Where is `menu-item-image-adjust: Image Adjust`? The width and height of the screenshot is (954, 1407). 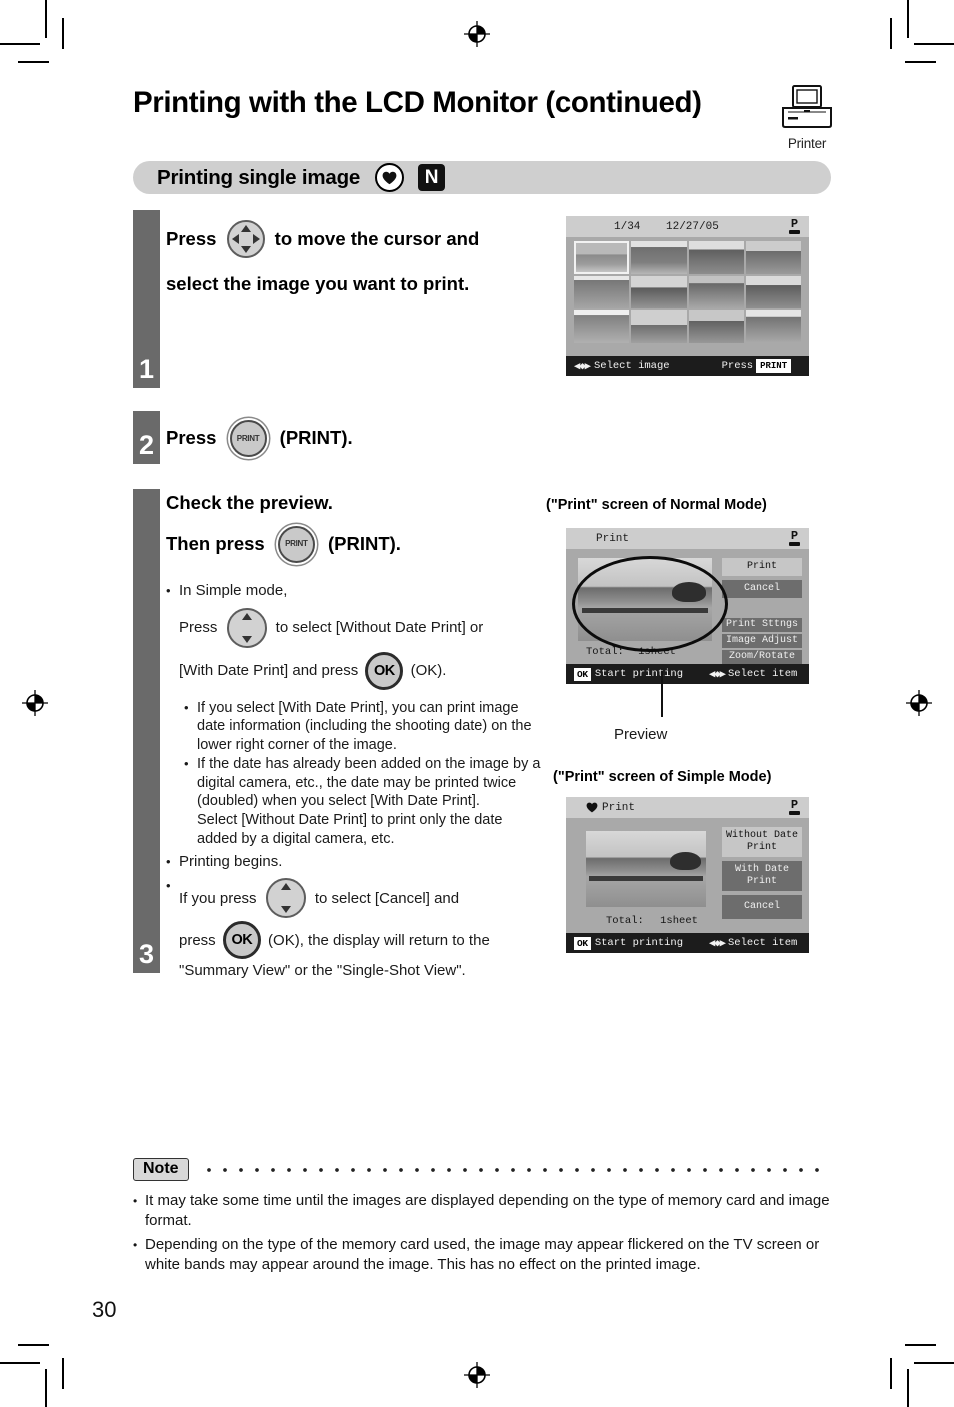 menu-item-image-adjust: Image Adjust is located at coordinates (762, 641).